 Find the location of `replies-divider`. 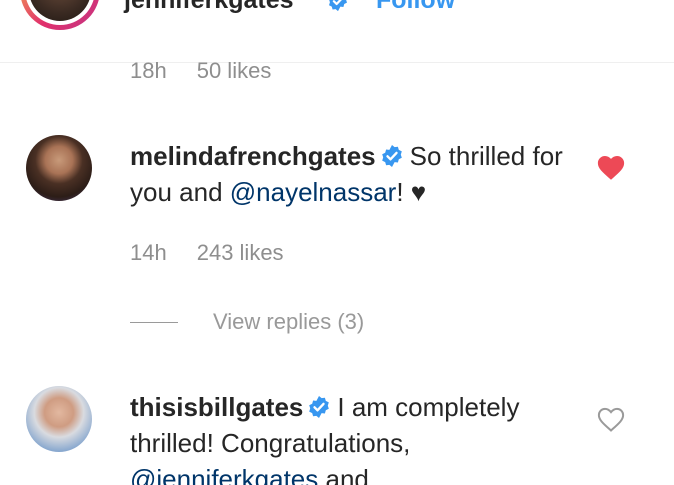

replies-divider is located at coordinates (154, 322).